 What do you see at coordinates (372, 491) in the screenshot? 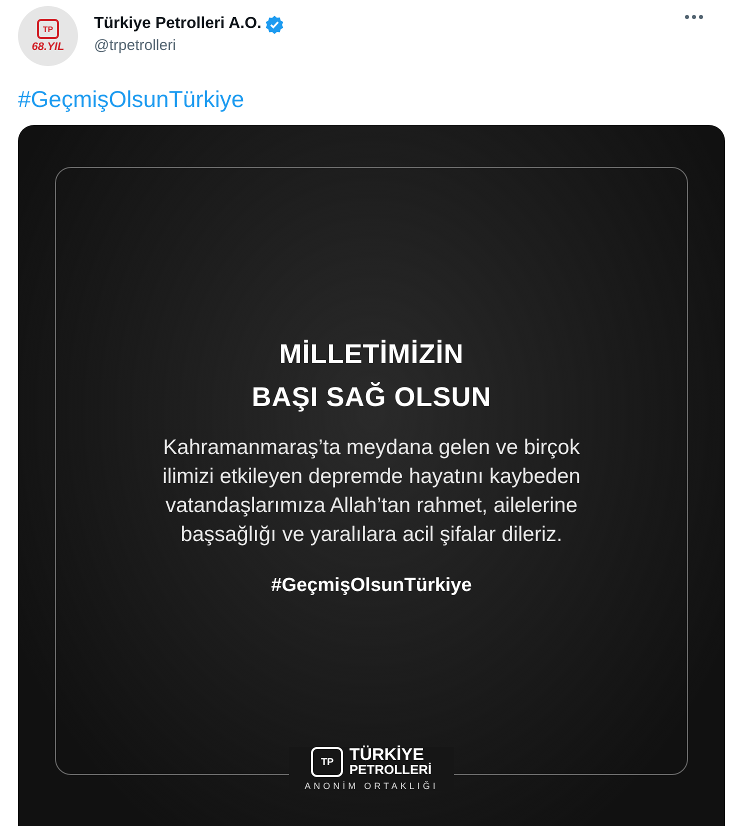
I see `image-message: Kahramanmaraş’ta meydana gelen ve birçok ilimizi etkileyen depremde hayatını kaybeden vatandaşlarımıza Allah’tan rahmet, ailelerine başsağlığı ve yaralılara acil şifalar dileriz.` at bounding box center [372, 491].